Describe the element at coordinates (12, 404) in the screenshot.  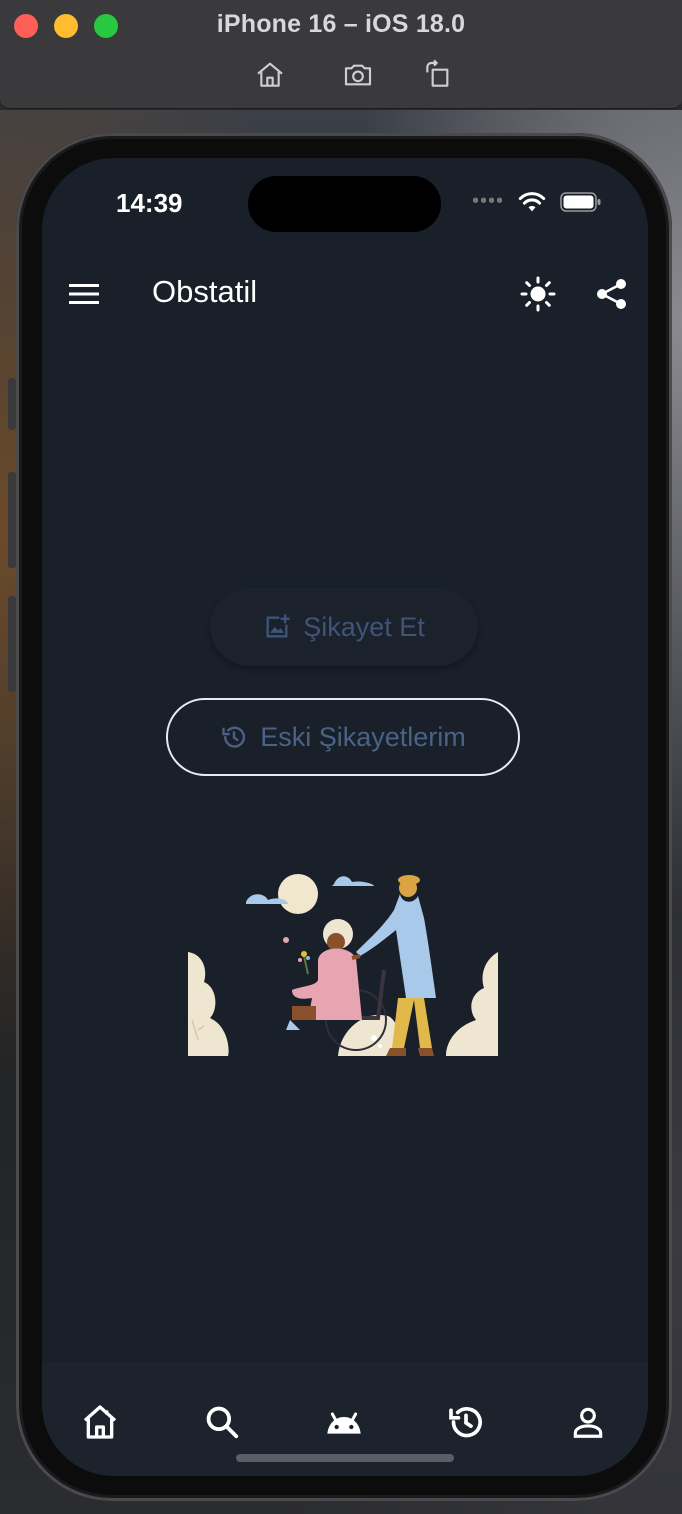
I see `action-button` at that location.